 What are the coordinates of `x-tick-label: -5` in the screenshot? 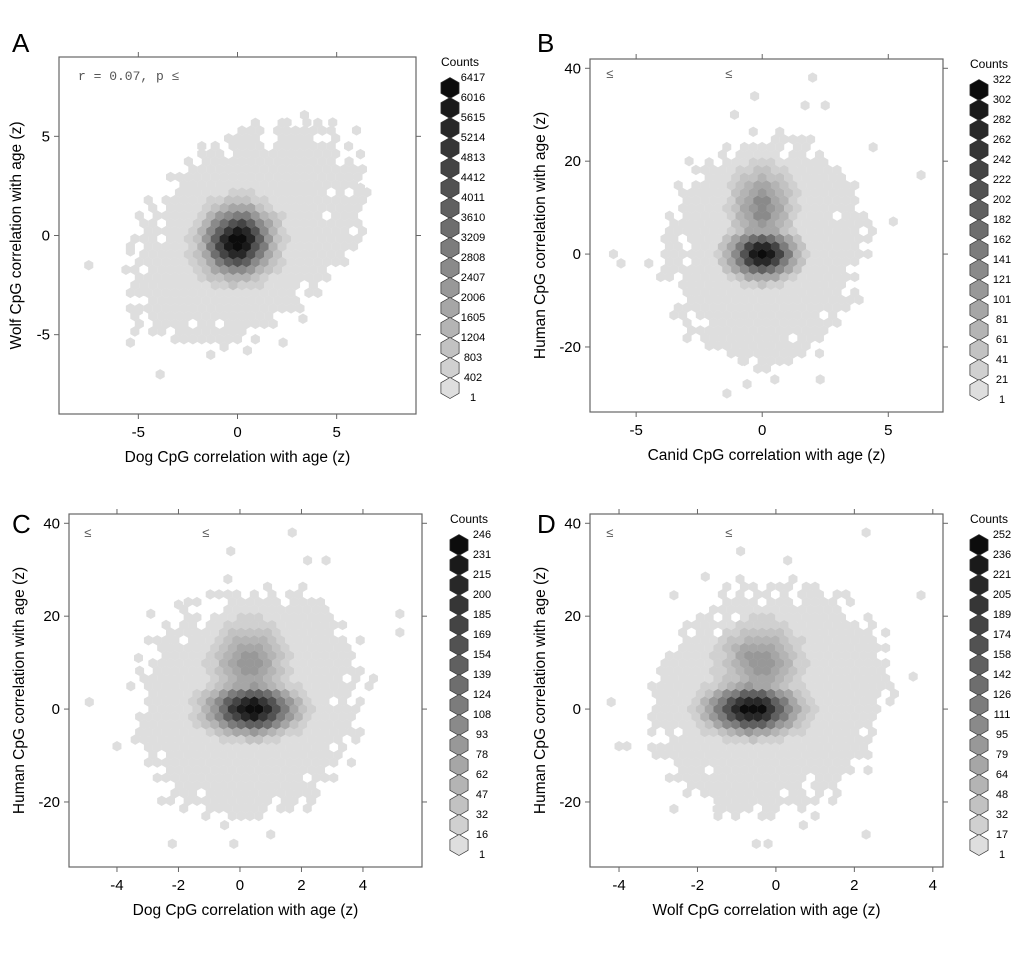 It's located at (138, 432).